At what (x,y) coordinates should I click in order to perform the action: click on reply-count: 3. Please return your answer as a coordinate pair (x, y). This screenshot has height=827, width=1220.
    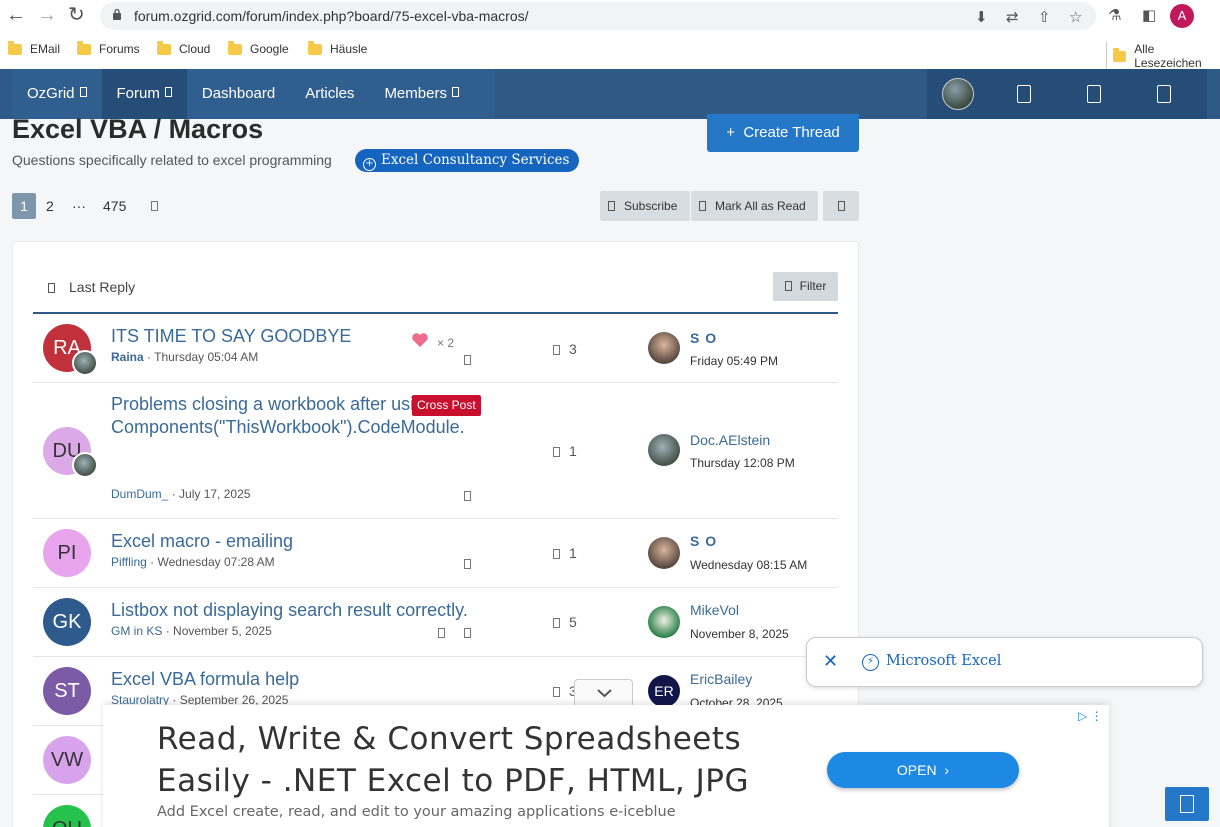
    Looking at the image, I should click on (565, 349).